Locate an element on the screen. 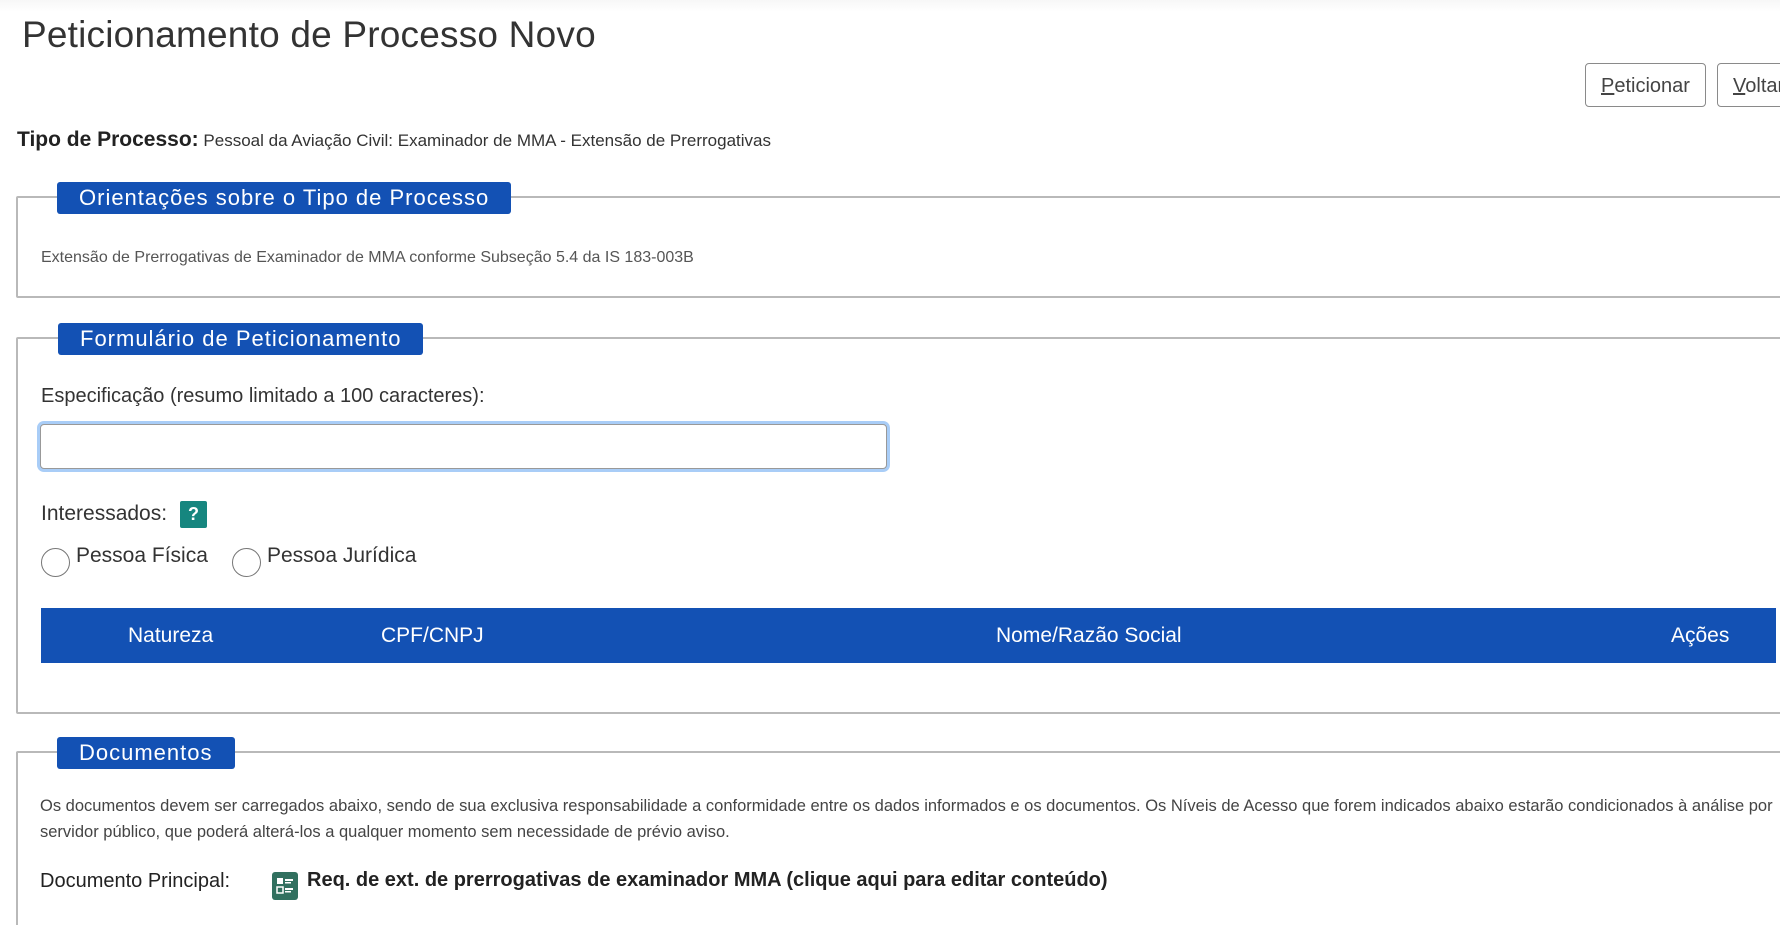 Image resolution: width=1780 pixels, height=925 pixels. page-title: Peticionamento de Processo Novo is located at coordinates (309, 34).